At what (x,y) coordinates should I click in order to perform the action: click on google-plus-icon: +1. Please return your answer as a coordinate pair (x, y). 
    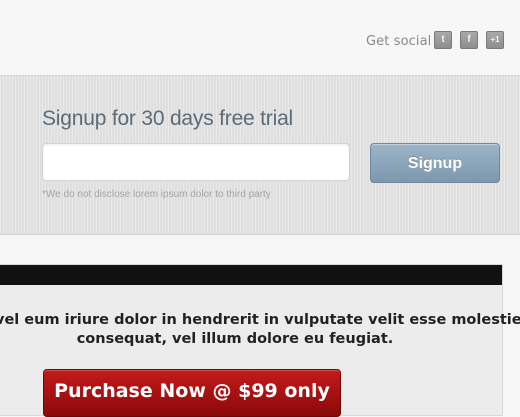
    Looking at the image, I should click on (495, 40).